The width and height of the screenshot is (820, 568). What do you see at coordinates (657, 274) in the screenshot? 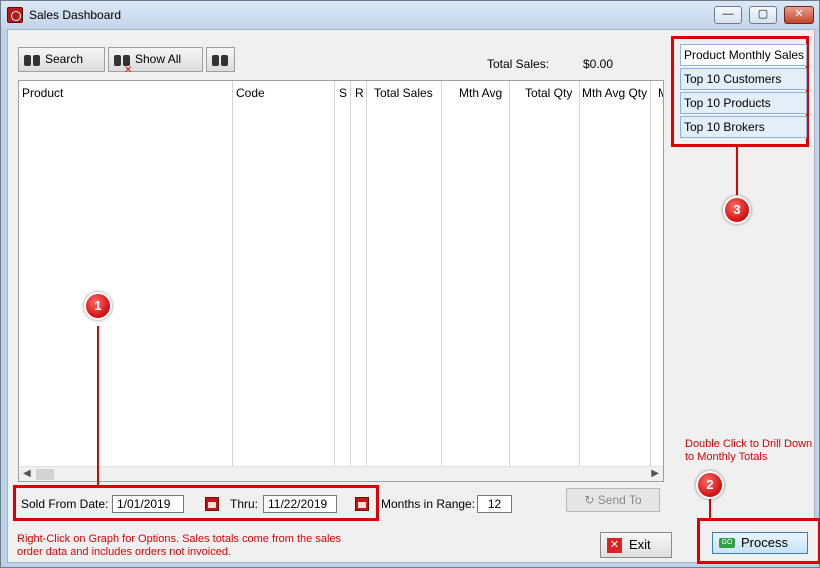
I see `grid-column-m: M` at bounding box center [657, 274].